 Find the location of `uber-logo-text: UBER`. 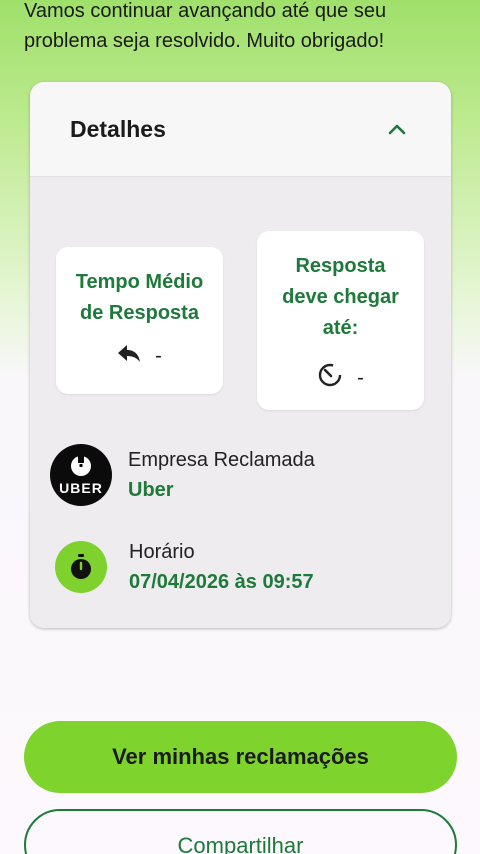

uber-logo-text: UBER is located at coordinates (81, 488).